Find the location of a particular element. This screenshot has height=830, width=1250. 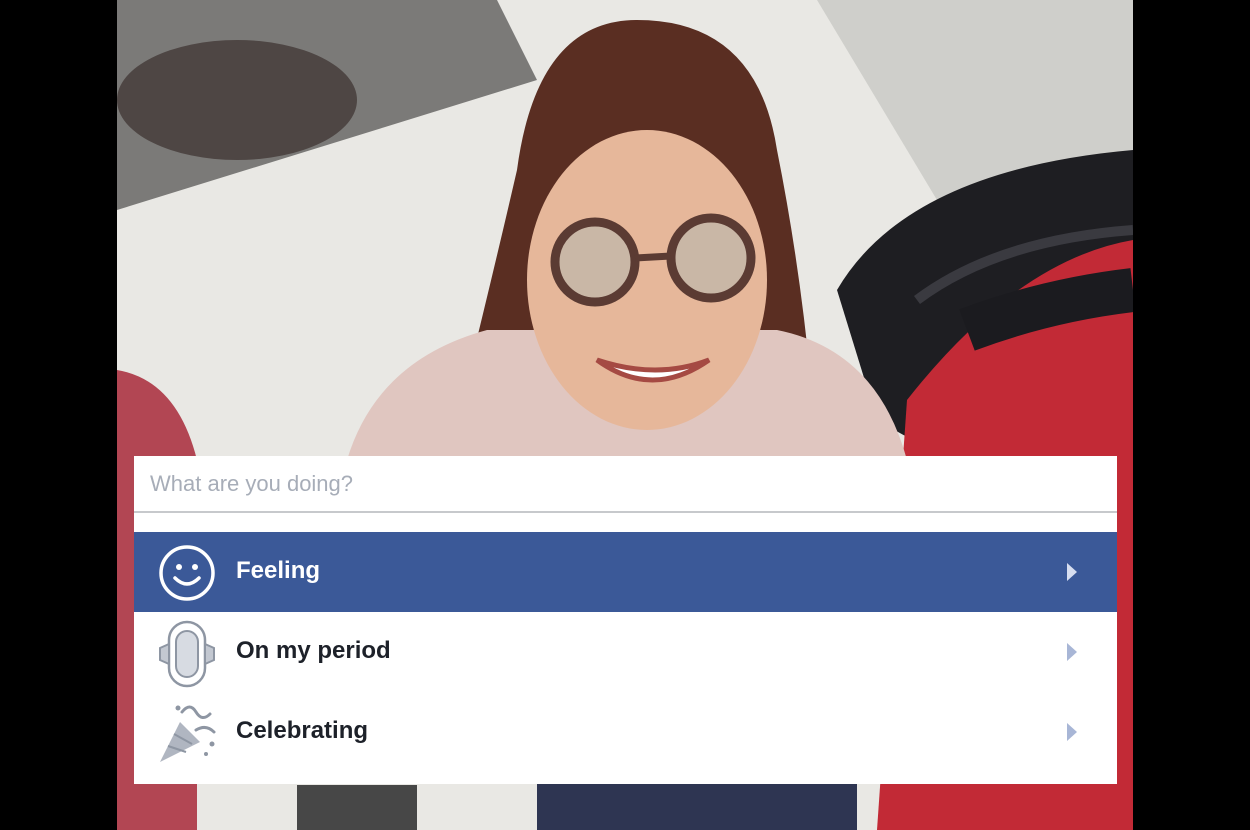

option-feeling-label: Feeling is located at coordinates (278, 570).